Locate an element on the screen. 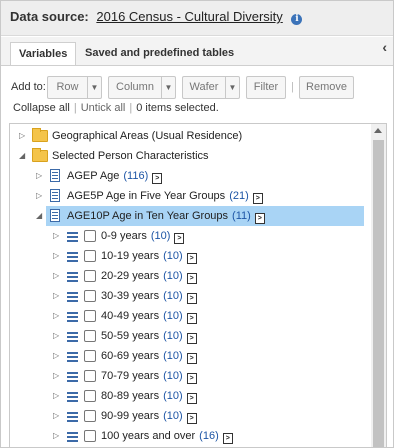 This screenshot has height=448, width=394. tab-saved-tables: Saved and predefined tables is located at coordinates (159, 53).